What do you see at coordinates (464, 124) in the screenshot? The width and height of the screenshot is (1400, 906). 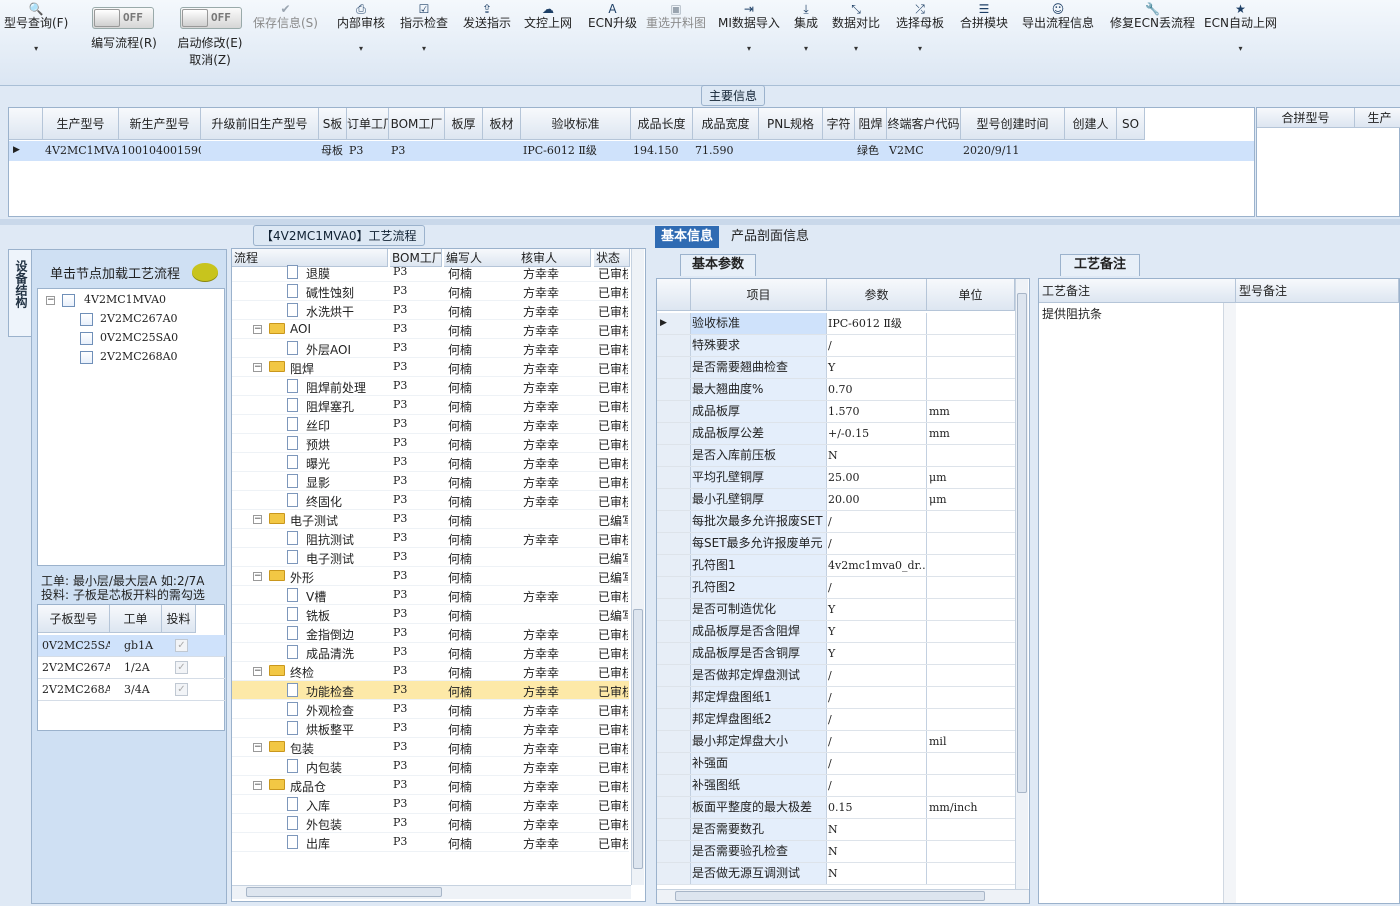 I see `main-col-header: 板厚` at bounding box center [464, 124].